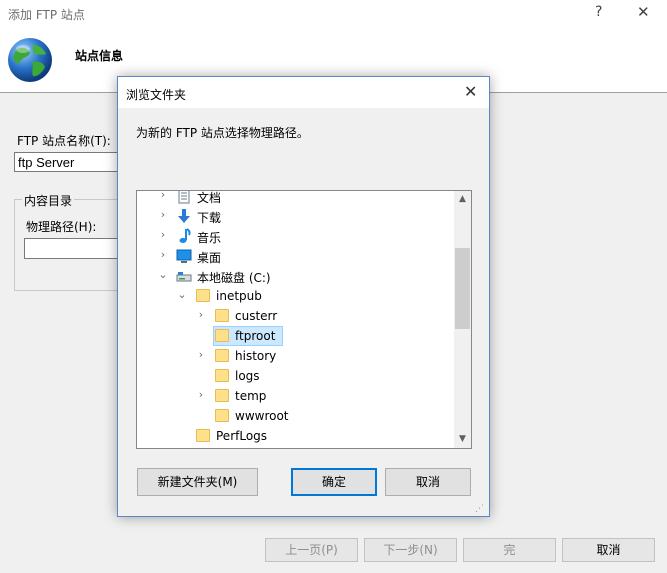  Describe the element at coordinates (69, 162) in the screenshot. I see `site-name-input: ftp Server` at that location.